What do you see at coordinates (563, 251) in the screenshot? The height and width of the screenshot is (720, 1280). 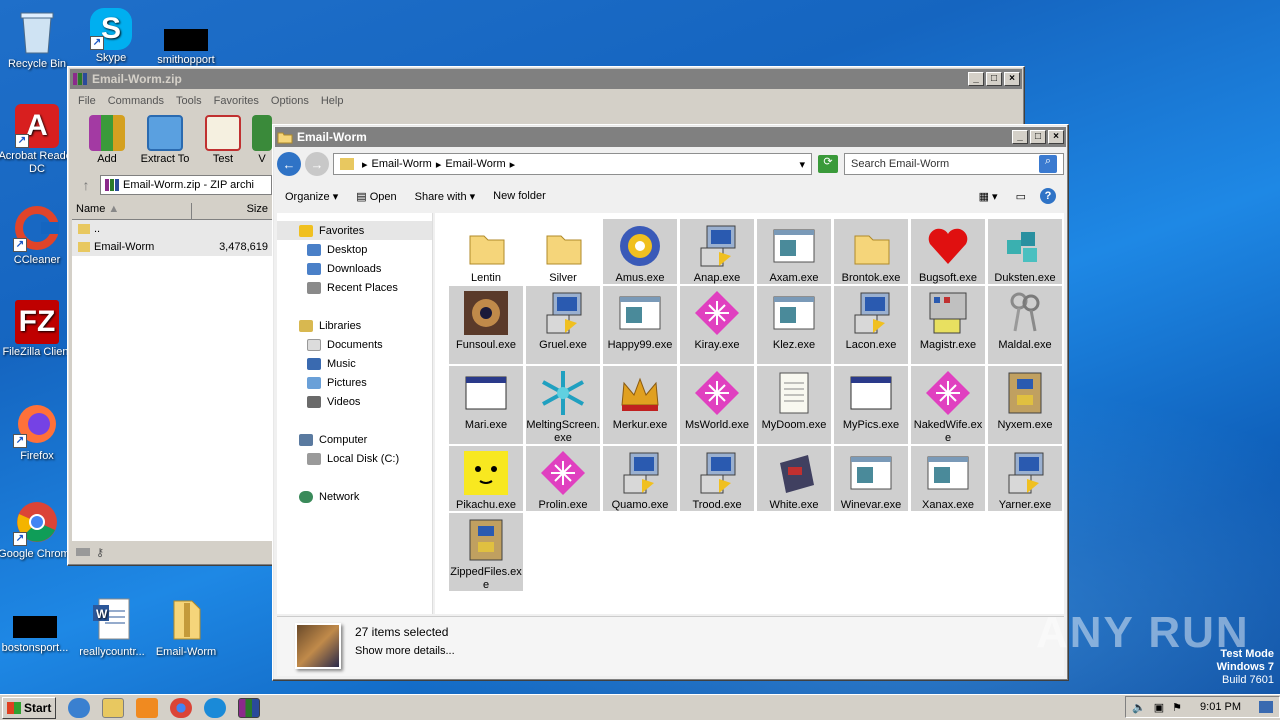 I see `file-item: Silver` at bounding box center [563, 251].